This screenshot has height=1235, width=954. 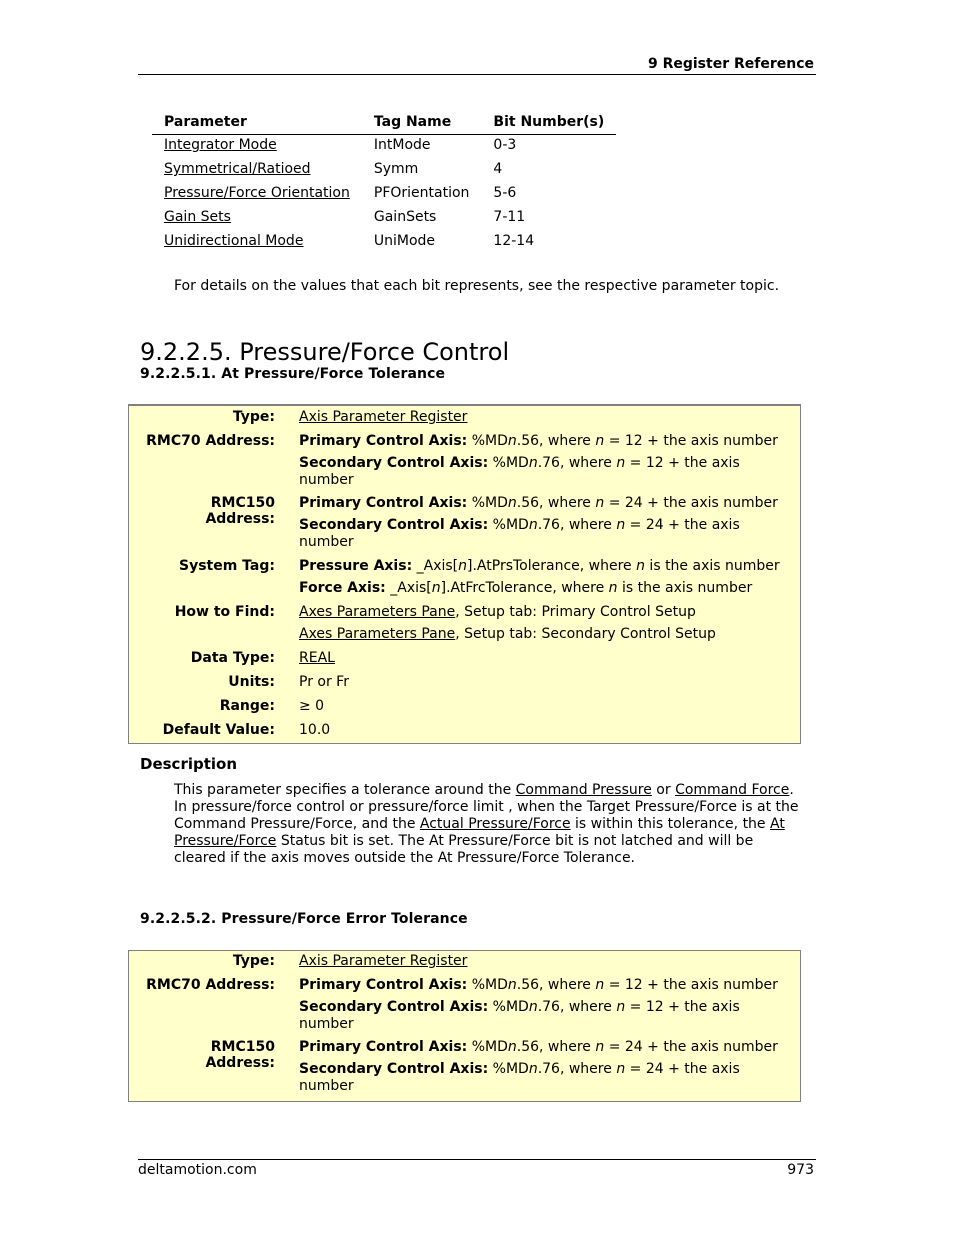 I want to click on section-title: 9.2.2.5. Pressure/Force Control, so click(x=325, y=352).